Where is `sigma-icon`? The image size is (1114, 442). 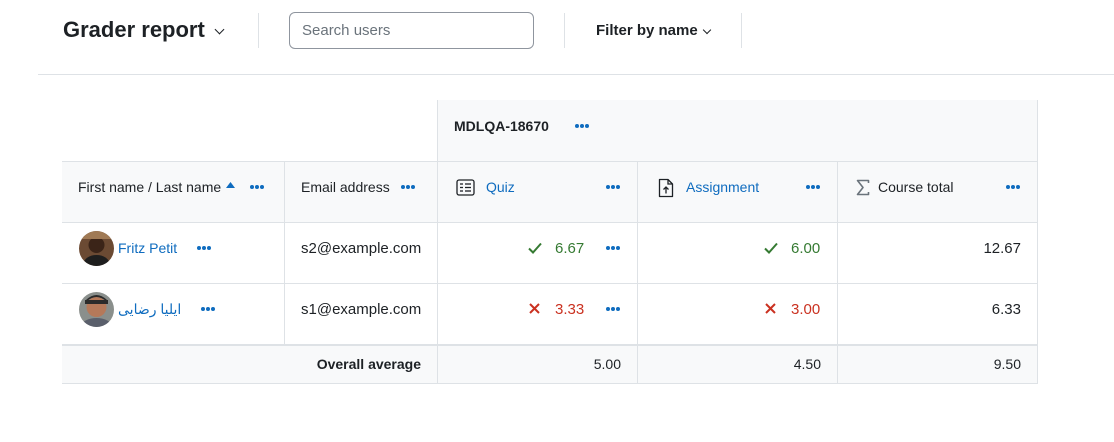 sigma-icon is located at coordinates (863, 187).